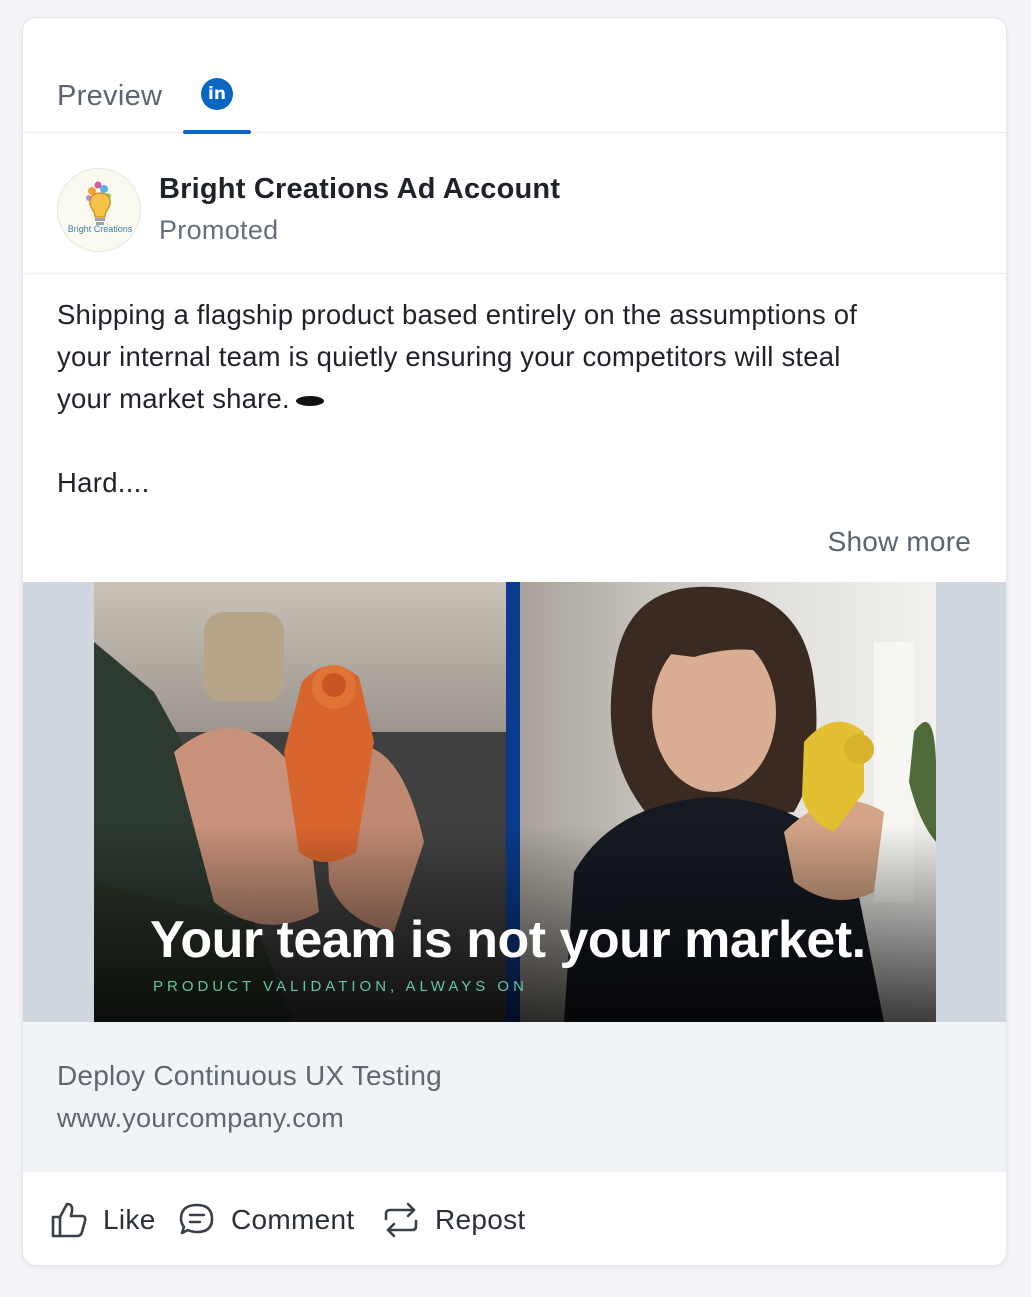 This screenshot has height=1297, width=1031. I want to click on preview-tabs: Preview in, so click(514, 76).